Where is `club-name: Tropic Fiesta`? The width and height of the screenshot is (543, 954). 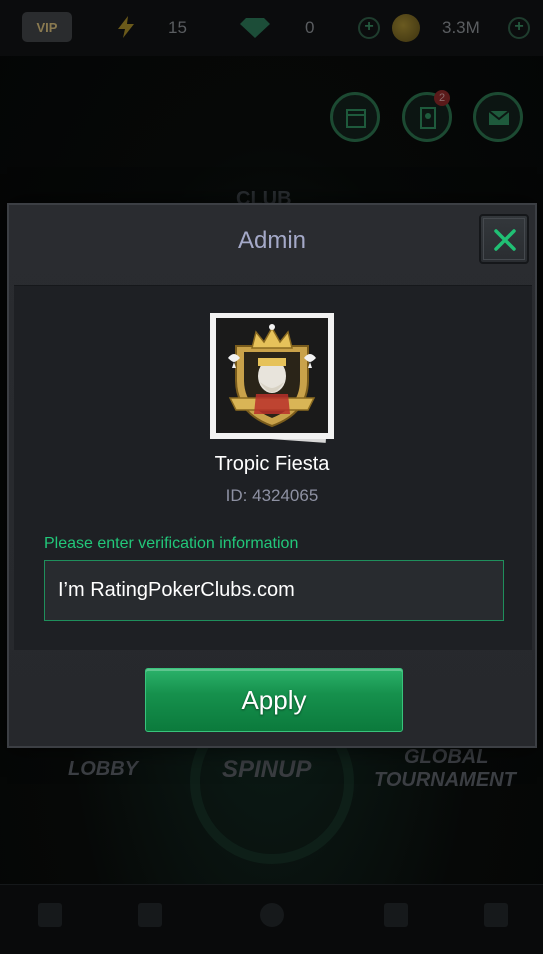 club-name: Tropic Fiesta is located at coordinates (272, 464).